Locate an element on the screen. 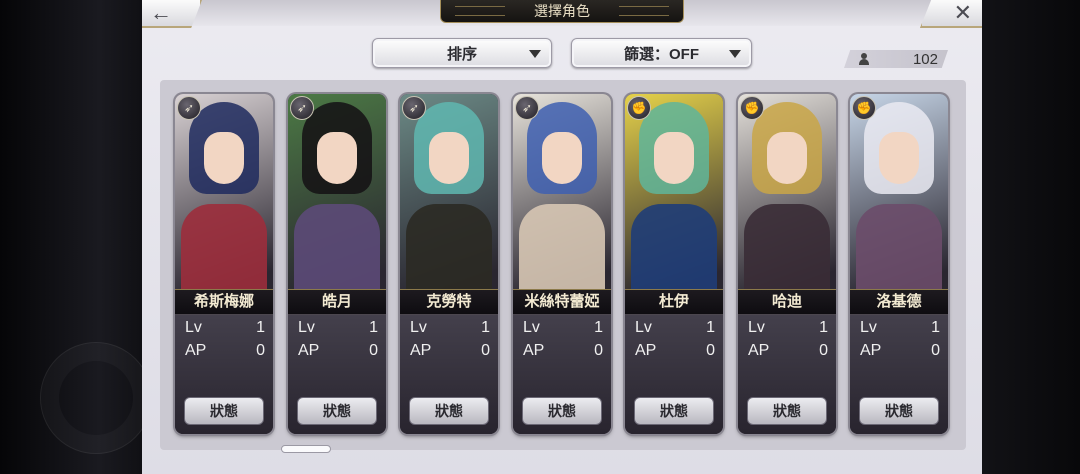 The image size is (1080, 474). character-card: ✊ 洛基德 Lv 1 AP 0 狀態 is located at coordinates (899, 264).